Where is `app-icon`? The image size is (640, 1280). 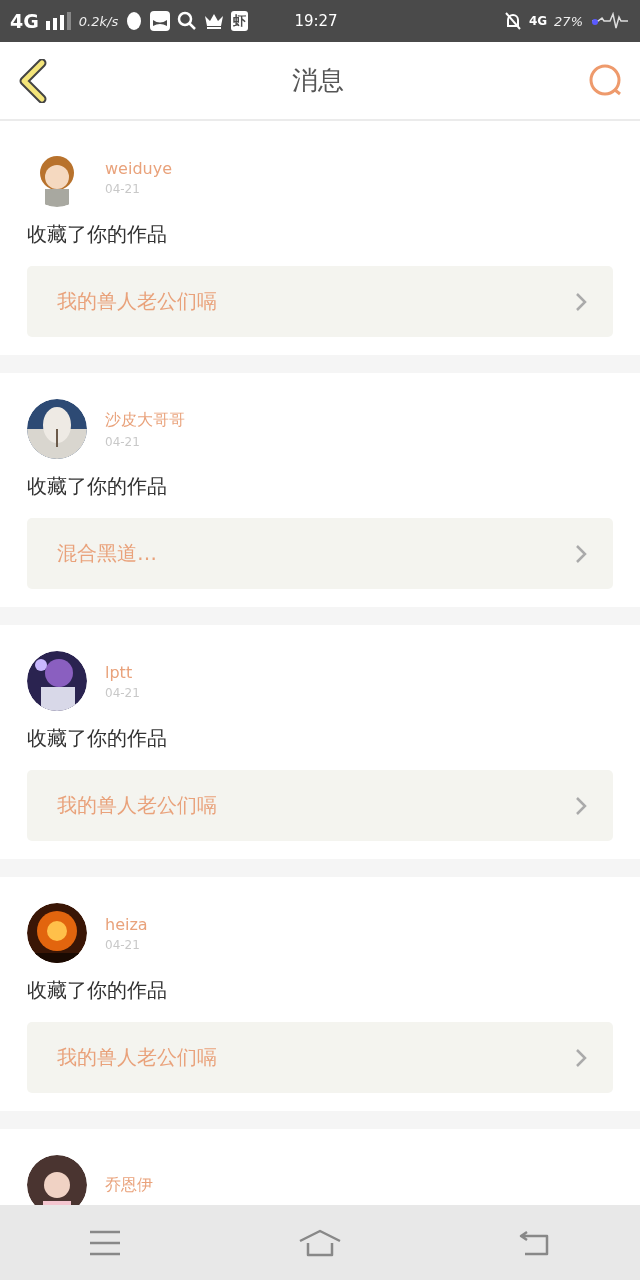 app-icon is located at coordinates (160, 21).